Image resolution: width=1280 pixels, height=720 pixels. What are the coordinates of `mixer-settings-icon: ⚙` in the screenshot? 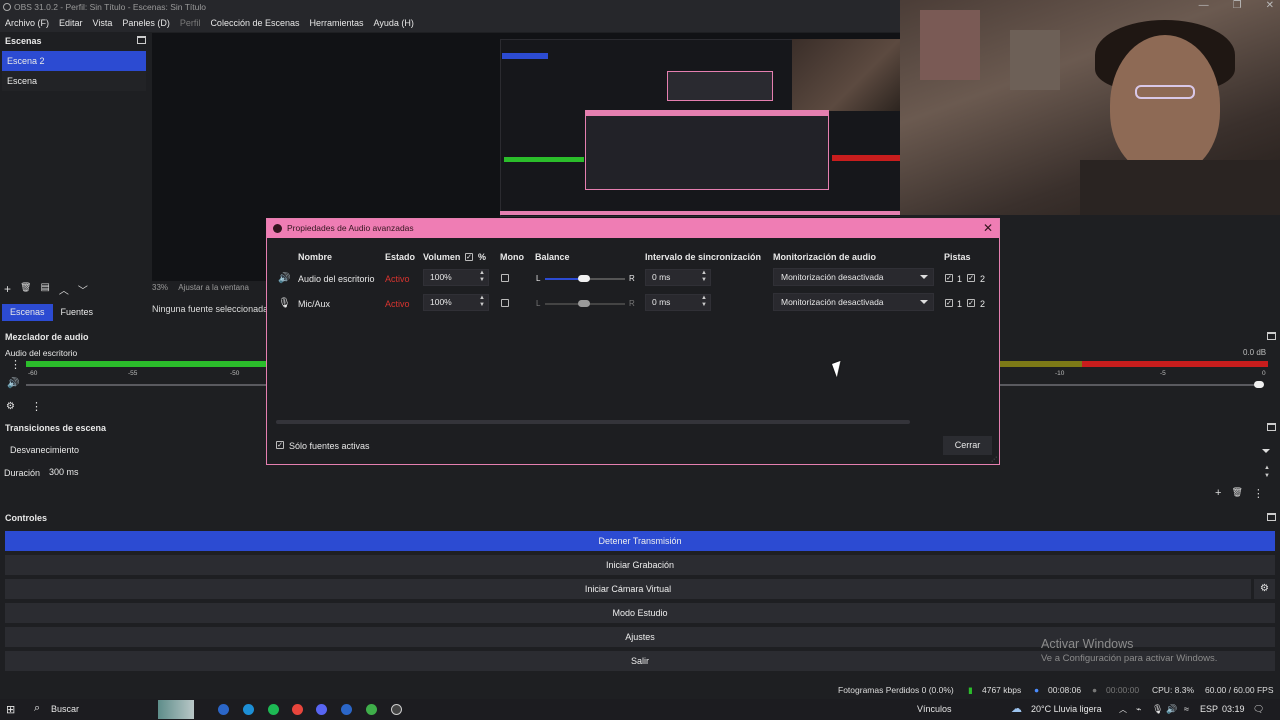 It's located at (10, 406).